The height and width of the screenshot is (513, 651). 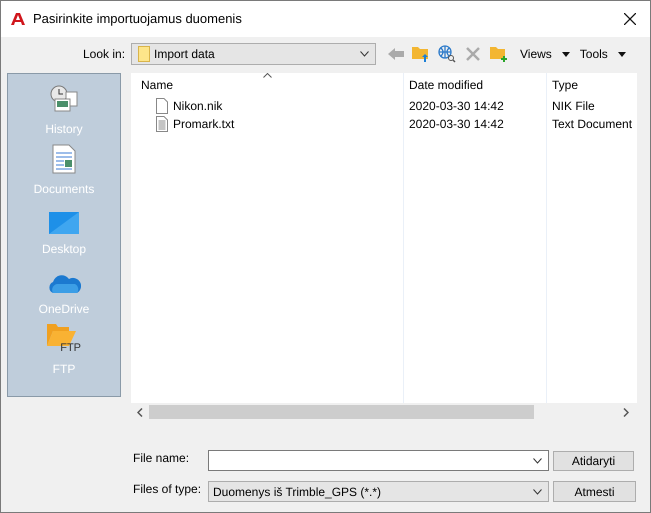 I want to click on new-folder-icon, so click(x=499, y=54).